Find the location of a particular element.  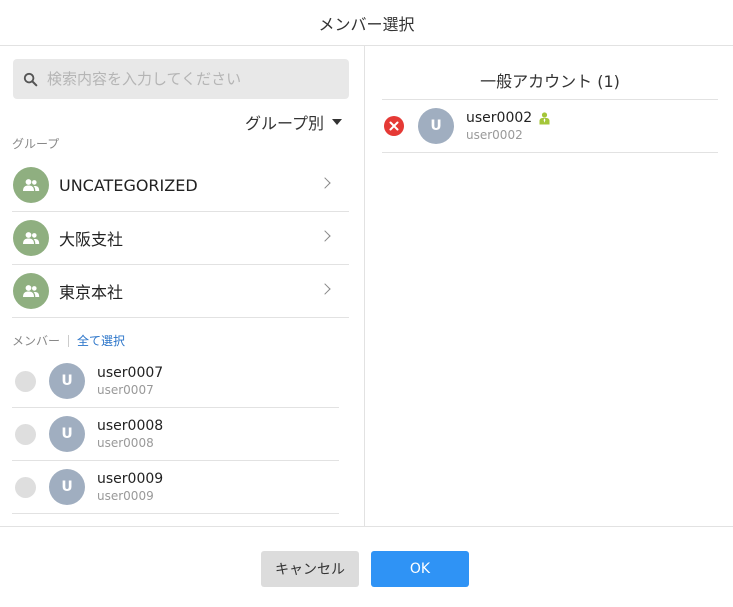

selected-name-line: user0002 is located at coordinates (508, 118).